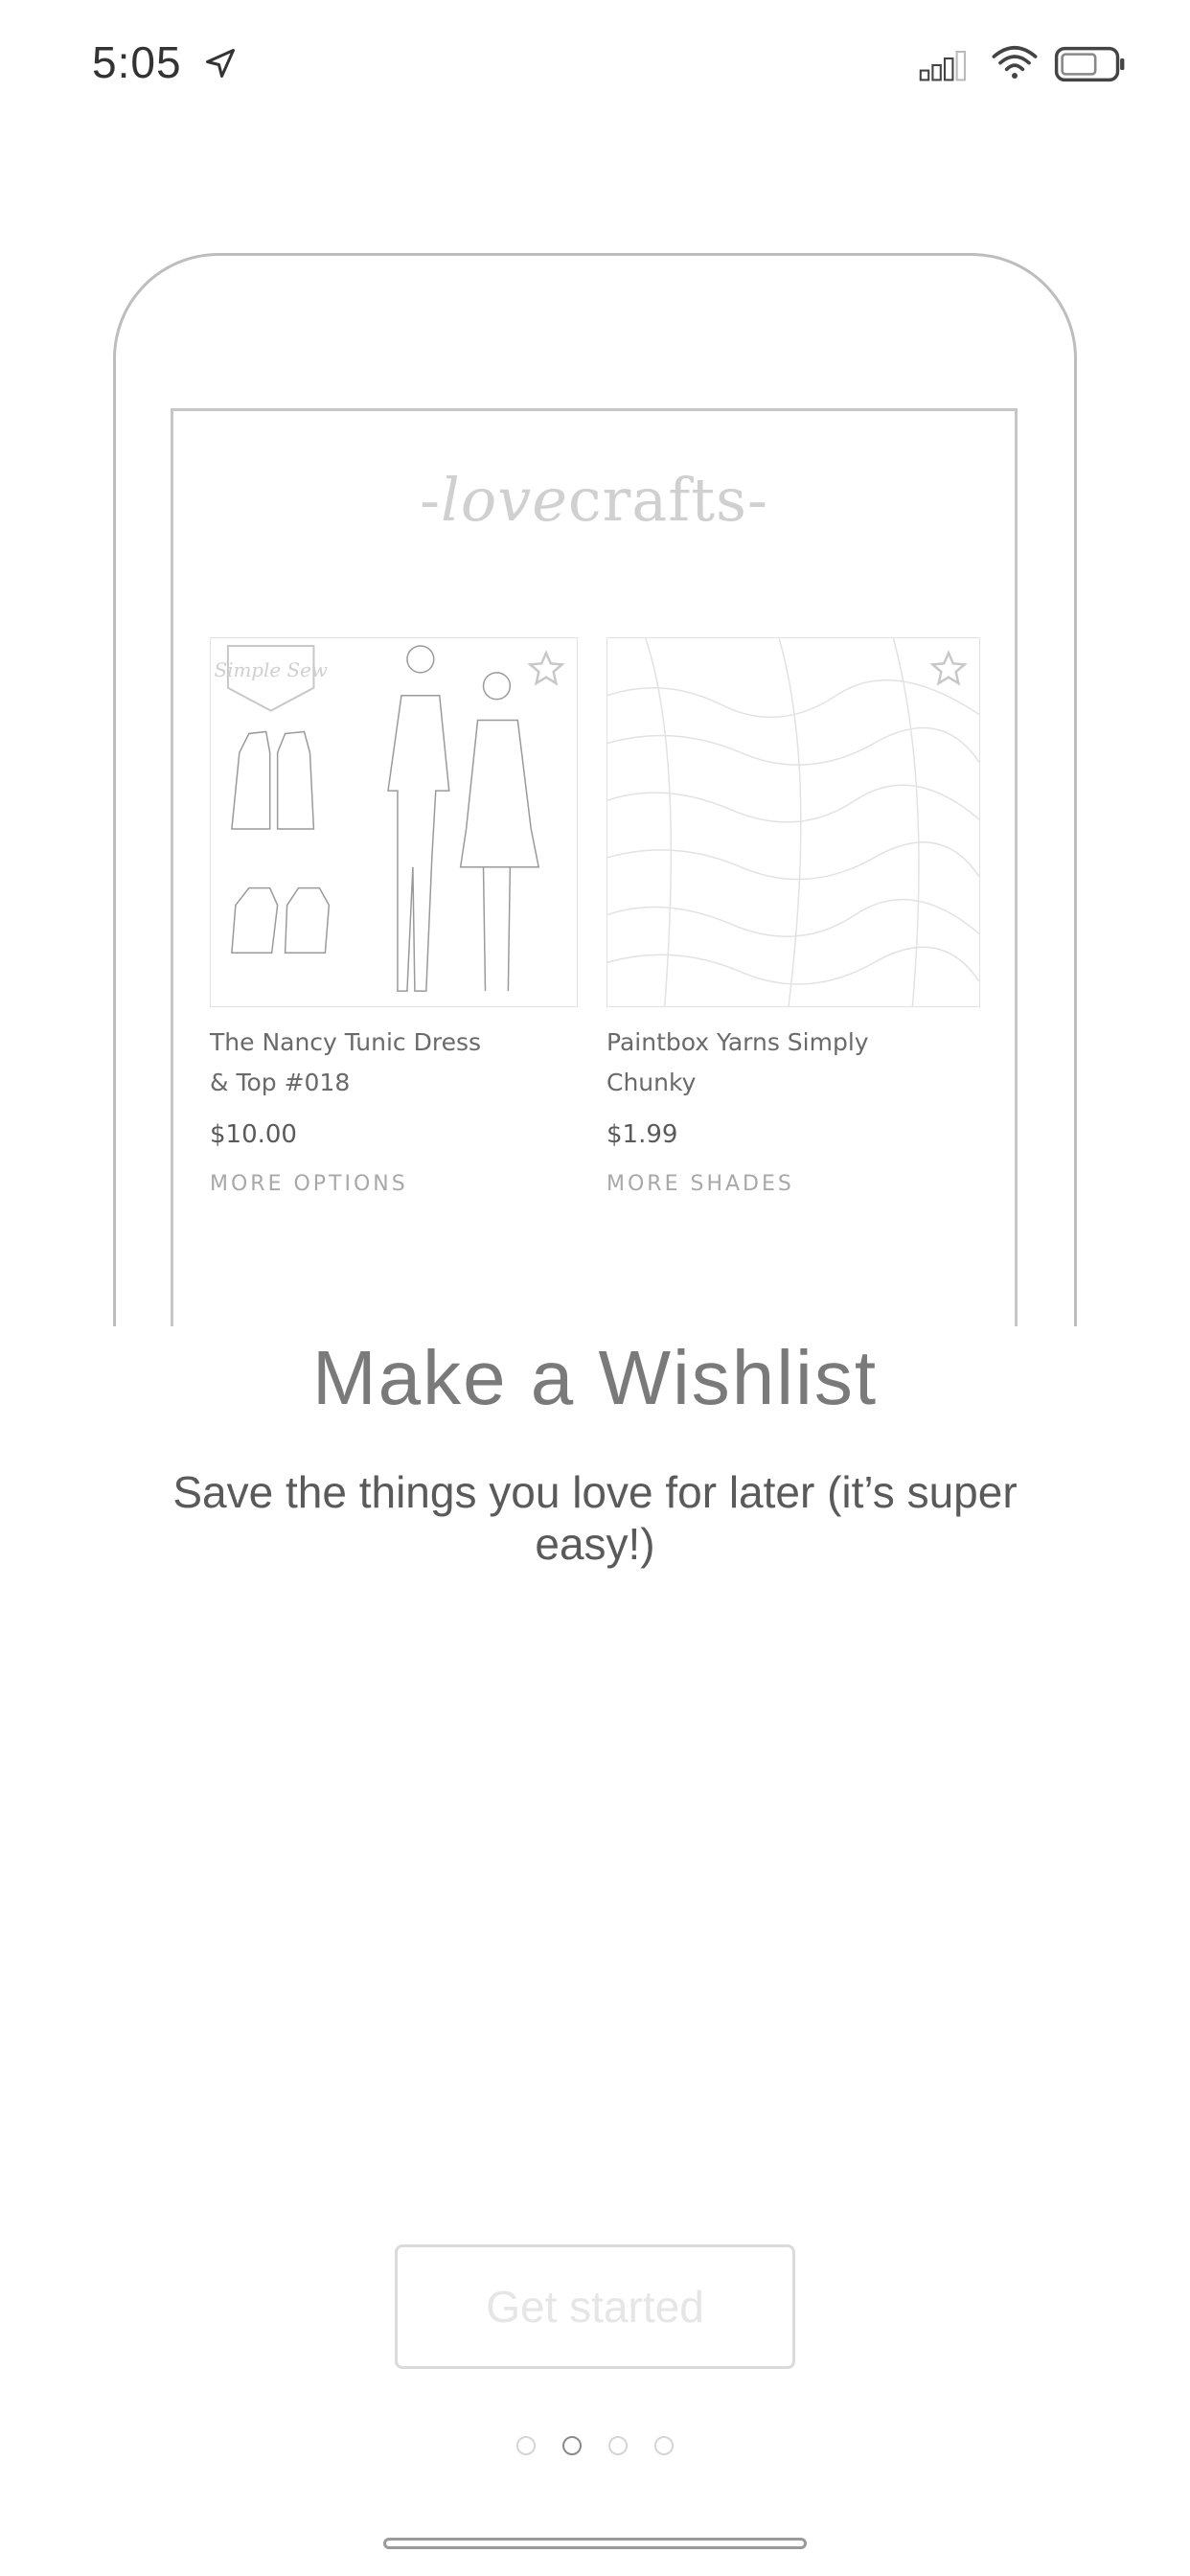  I want to click on product-name: The Nancy Tunic Dress & Top #018, so click(354, 1063).